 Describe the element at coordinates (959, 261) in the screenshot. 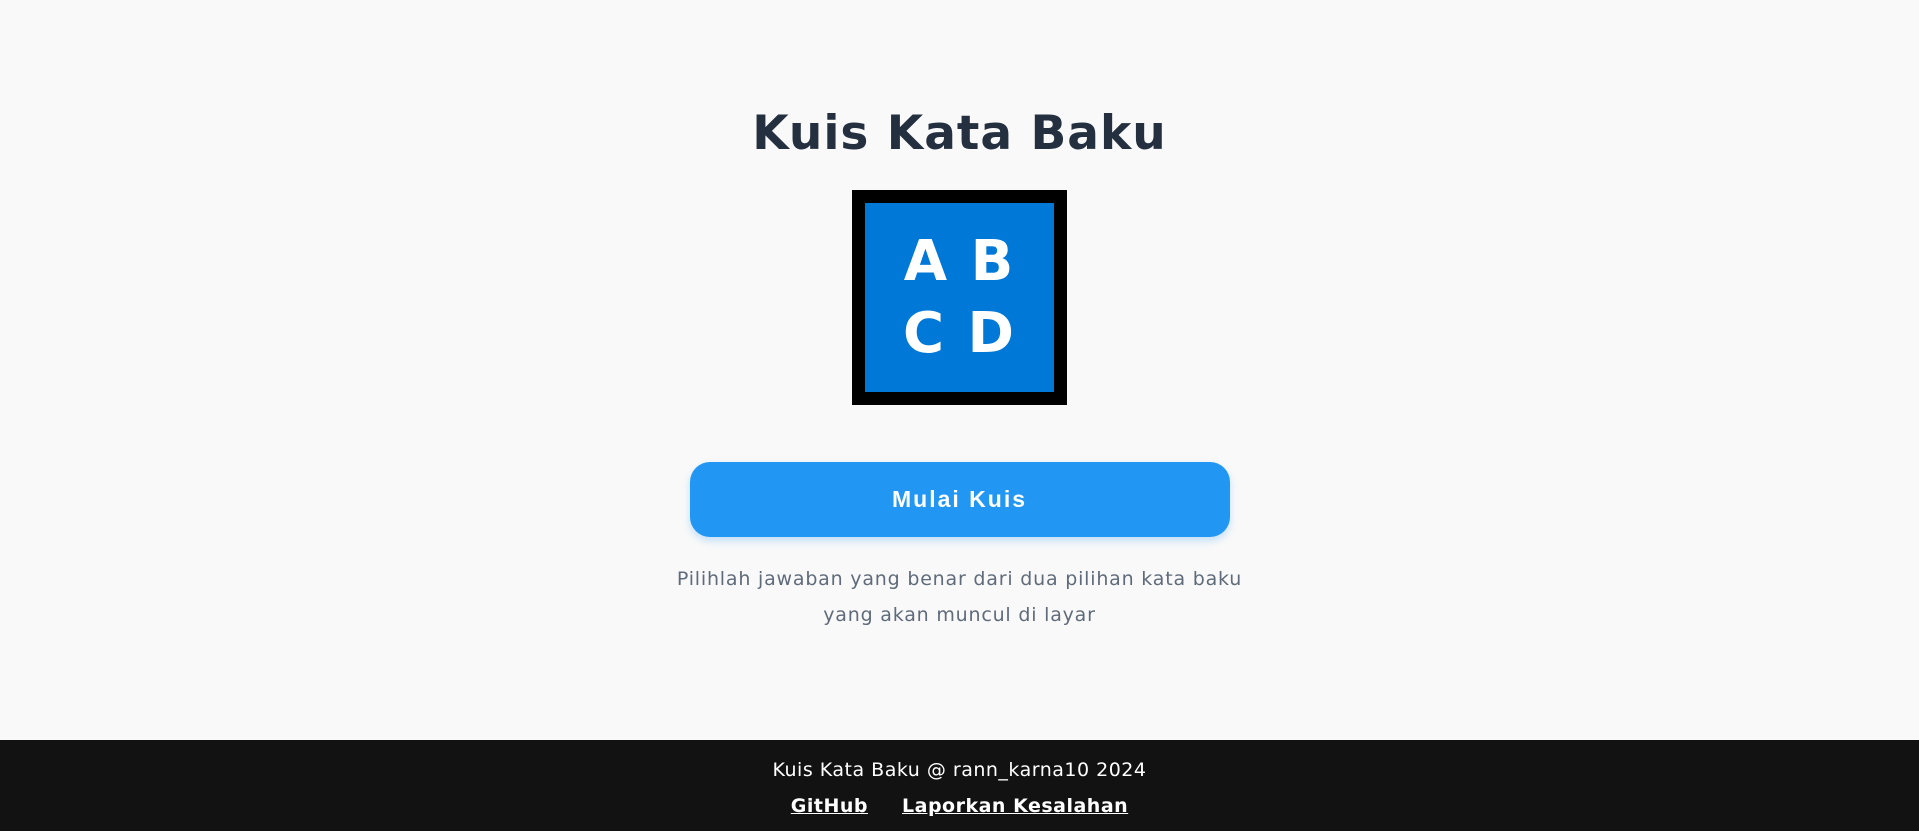

I see `logo-letters-top: A B` at that location.